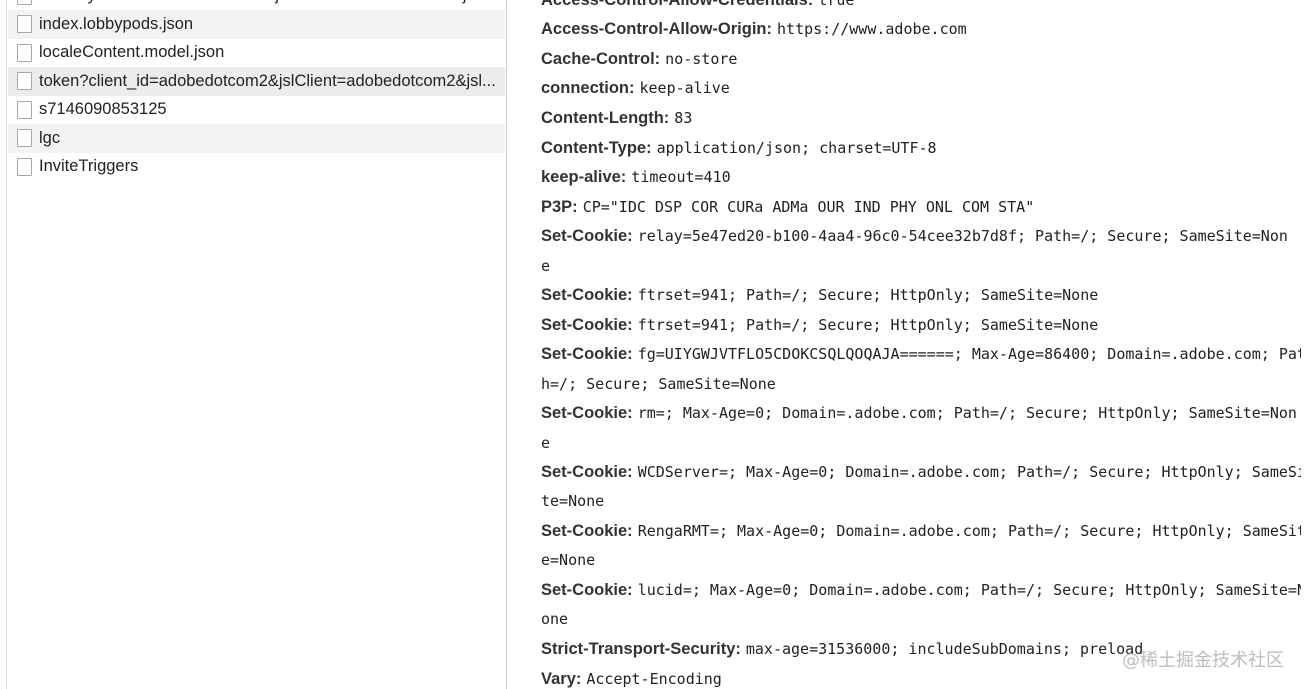 The width and height of the screenshot is (1304, 689). What do you see at coordinates (559, 206) in the screenshot?
I see `header-key: P3P:` at bounding box center [559, 206].